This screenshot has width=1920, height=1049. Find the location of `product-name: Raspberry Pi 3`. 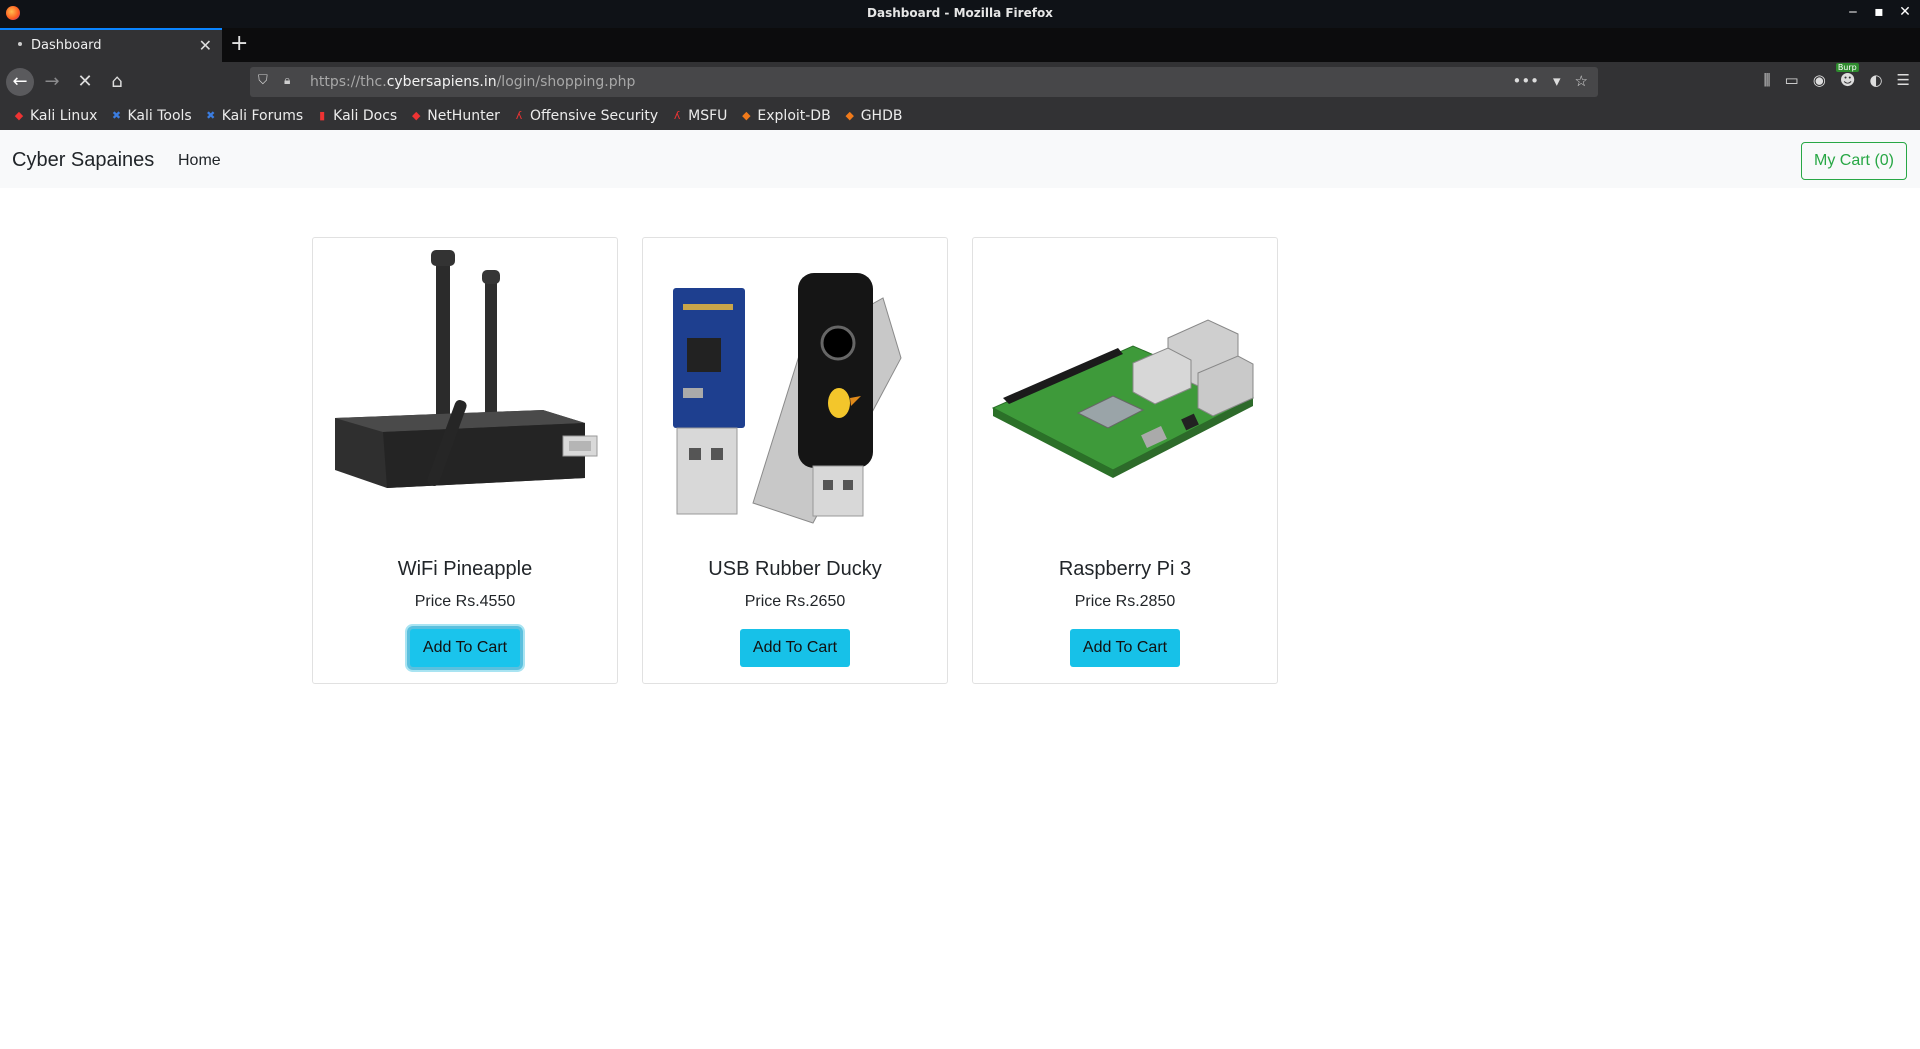

product-name: Raspberry Pi 3 is located at coordinates (1125, 569).